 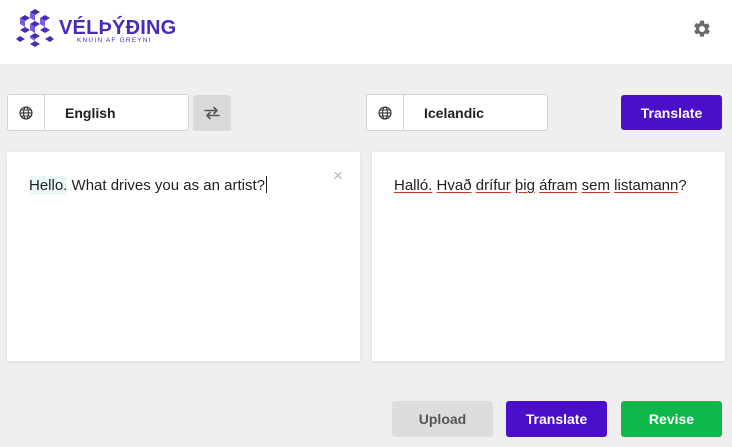 What do you see at coordinates (413, 185) in the screenshot?
I see `translated-word: Halló.` at bounding box center [413, 185].